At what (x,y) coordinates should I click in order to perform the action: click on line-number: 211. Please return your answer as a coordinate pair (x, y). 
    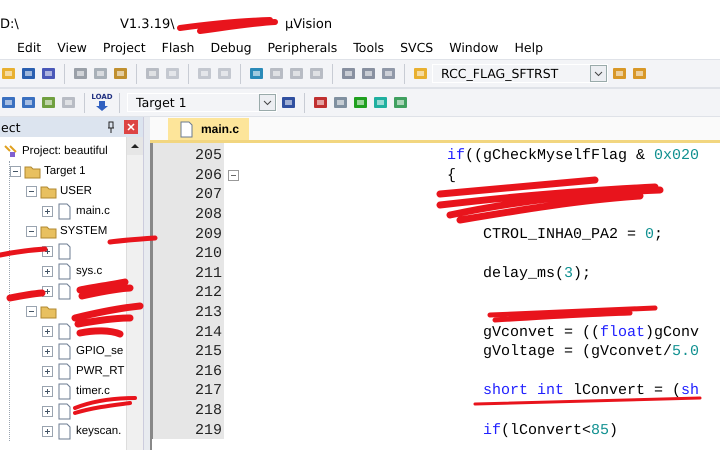
    Looking at the image, I should click on (208, 273).